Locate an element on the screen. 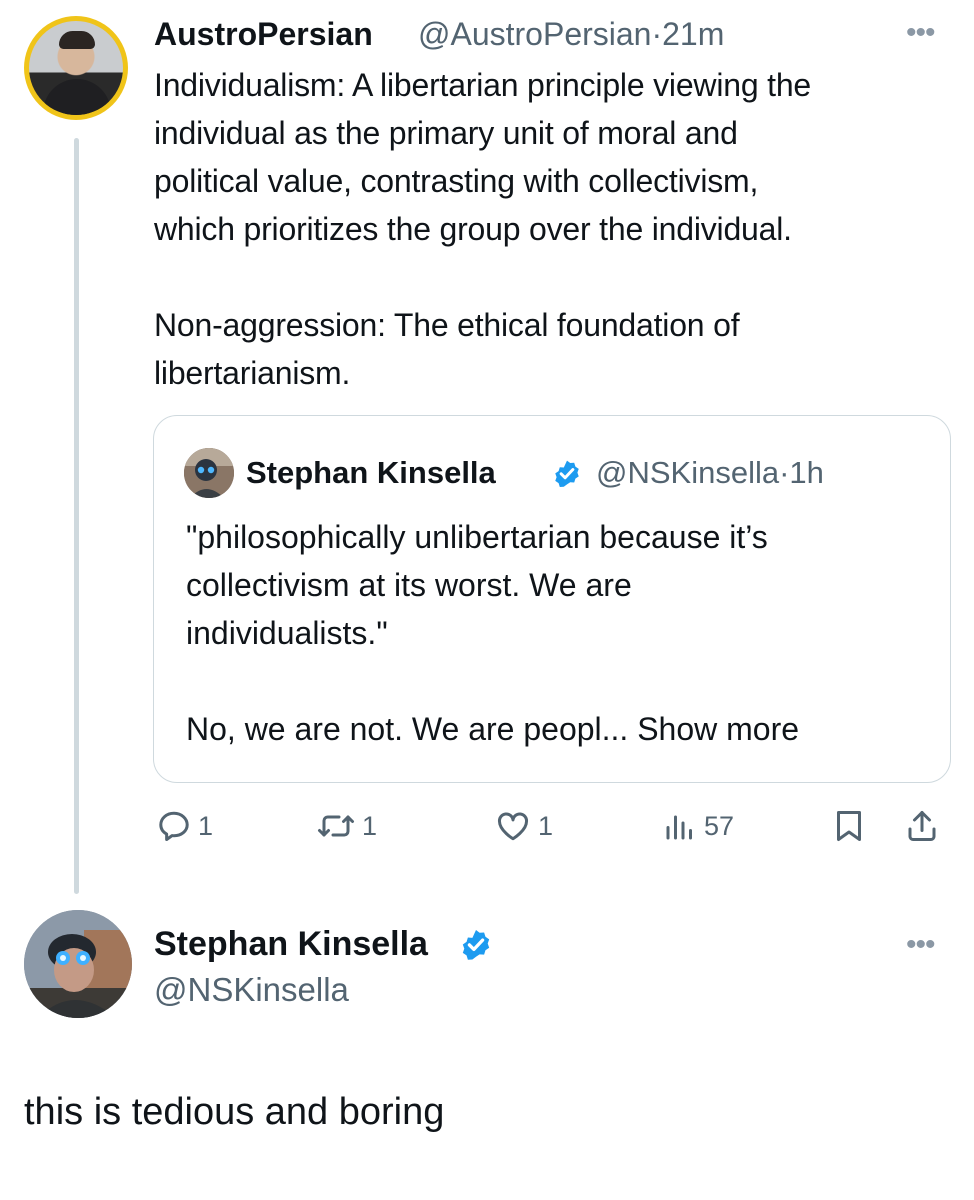 The image size is (974, 1200). views-button: 57 is located at coordinates (698, 826).